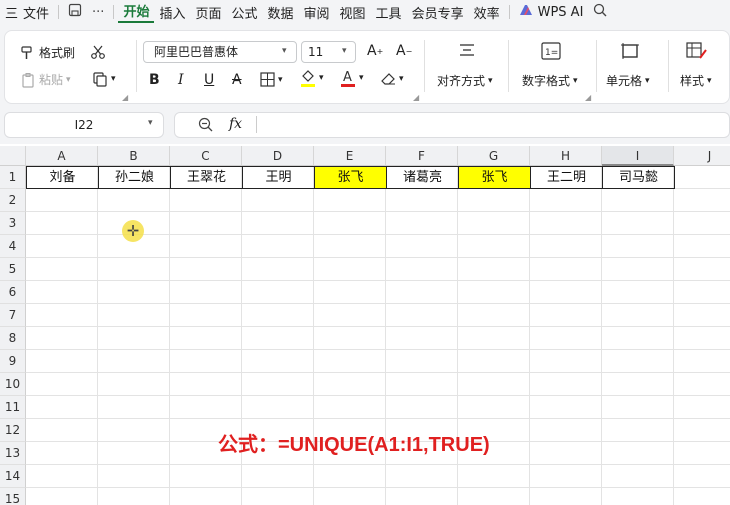 This screenshot has height=505, width=730. What do you see at coordinates (350, 269) in the screenshot?
I see `cell-e5` at bounding box center [350, 269].